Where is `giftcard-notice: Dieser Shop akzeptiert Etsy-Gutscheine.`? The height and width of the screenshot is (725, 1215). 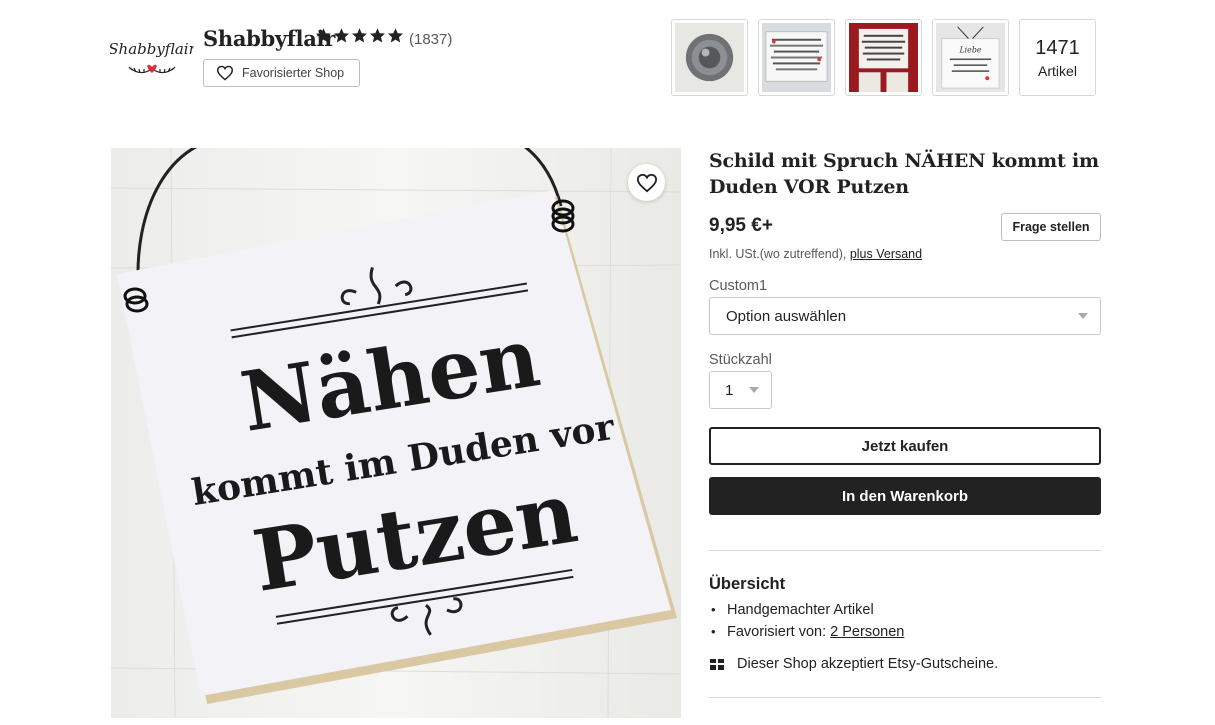 giftcard-notice: Dieser Shop akzeptiert Etsy-Gutscheine. is located at coordinates (905, 664).